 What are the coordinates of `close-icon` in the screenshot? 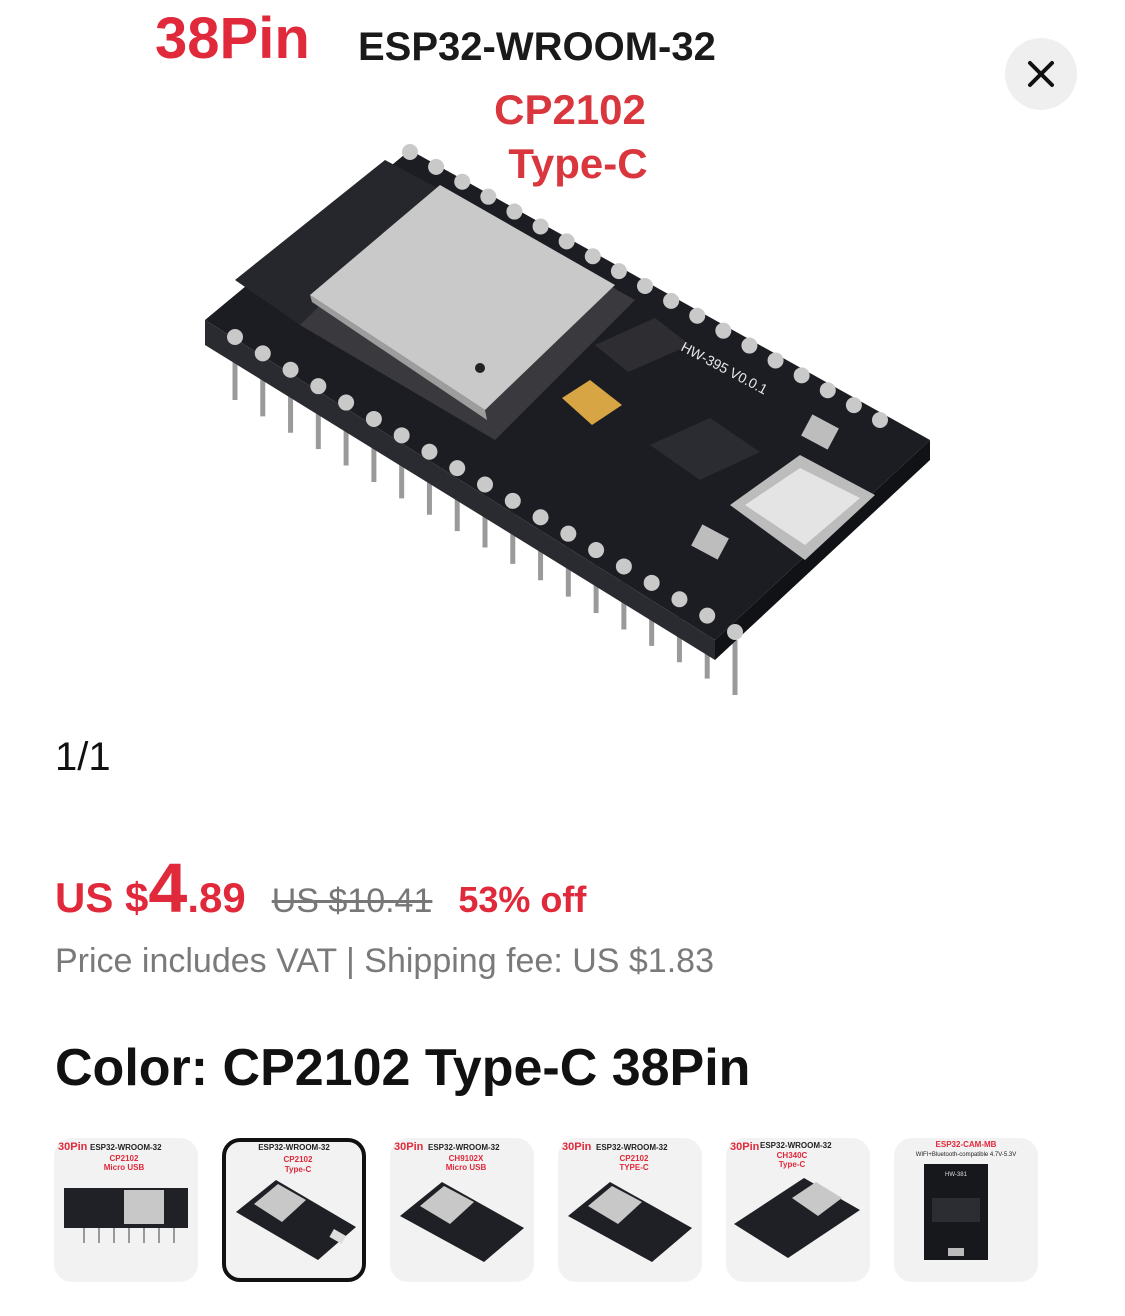 It's located at (1041, 74).